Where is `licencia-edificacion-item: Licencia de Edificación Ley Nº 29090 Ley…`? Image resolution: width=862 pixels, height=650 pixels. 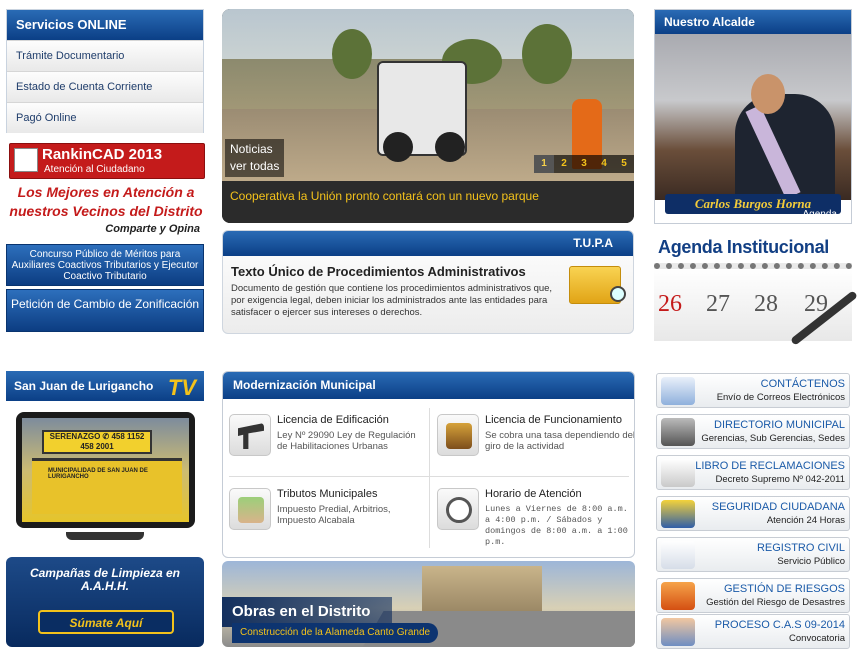
licencia-edificacion-item: Licencia de Edificación Ley Nº 29090 Ley… is located at coordinates (325, 449).